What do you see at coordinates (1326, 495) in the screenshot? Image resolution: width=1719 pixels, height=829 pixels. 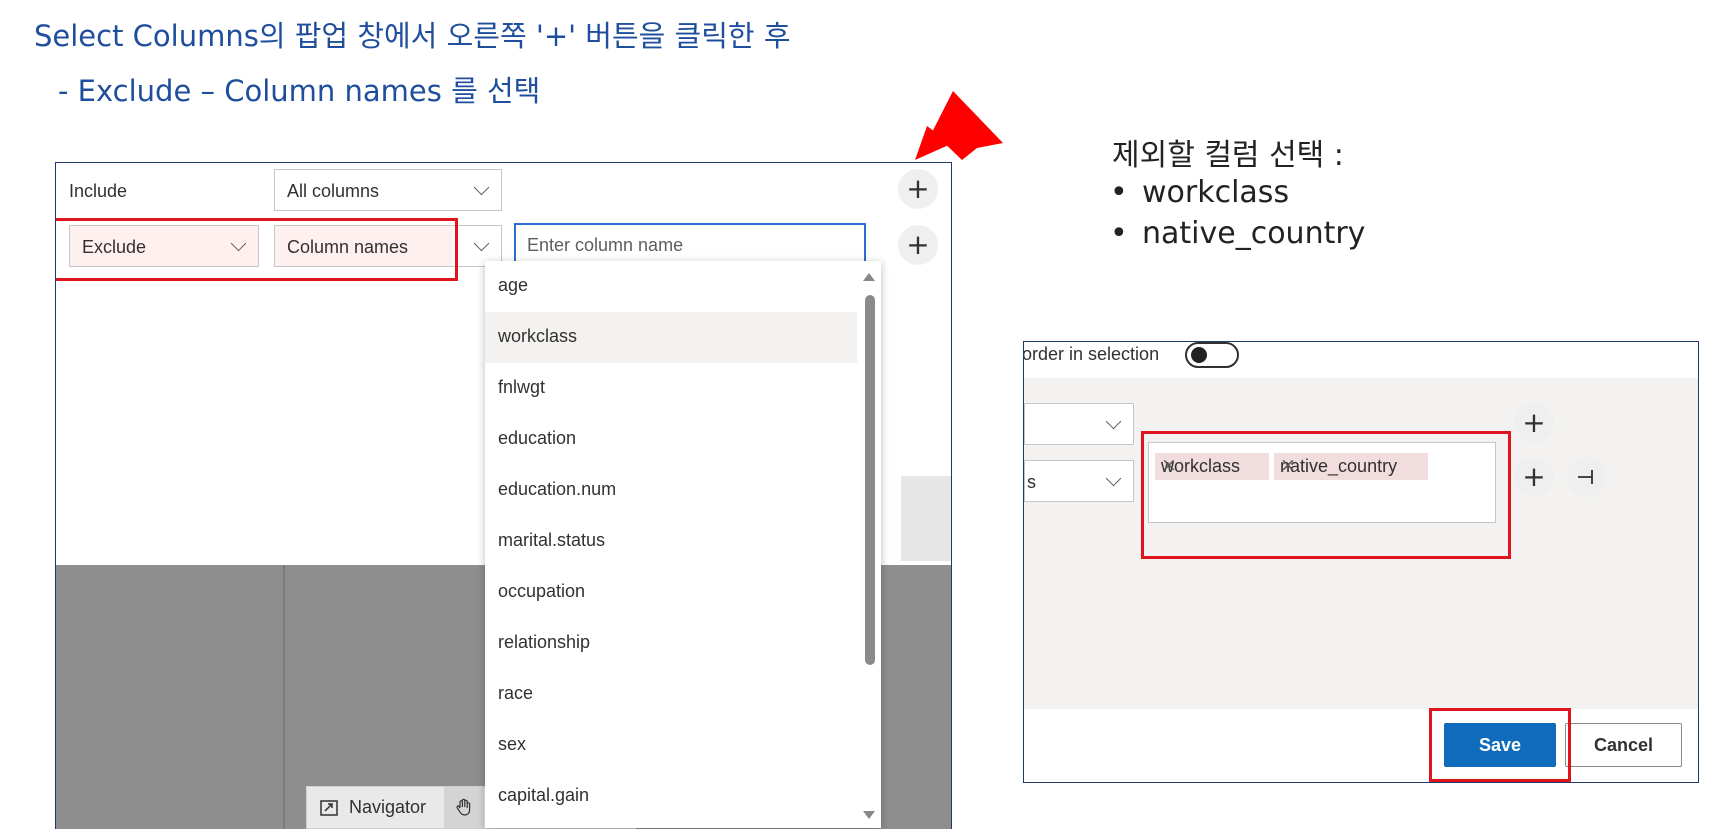 I see `highlight-box-tags` at bounding box center [1326, 495].